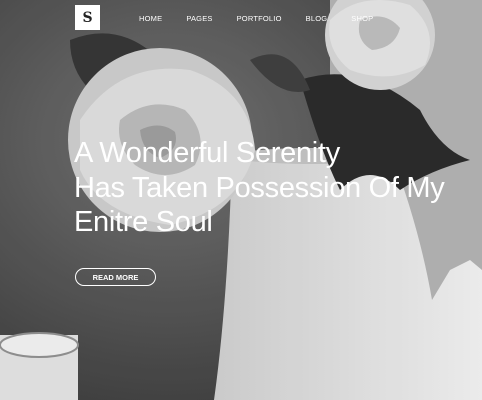 Image resolution: width=482 pixels, height=400 pixels. I want to click on headline-line-1: A Wonderful Serenity, so click(207, 153).